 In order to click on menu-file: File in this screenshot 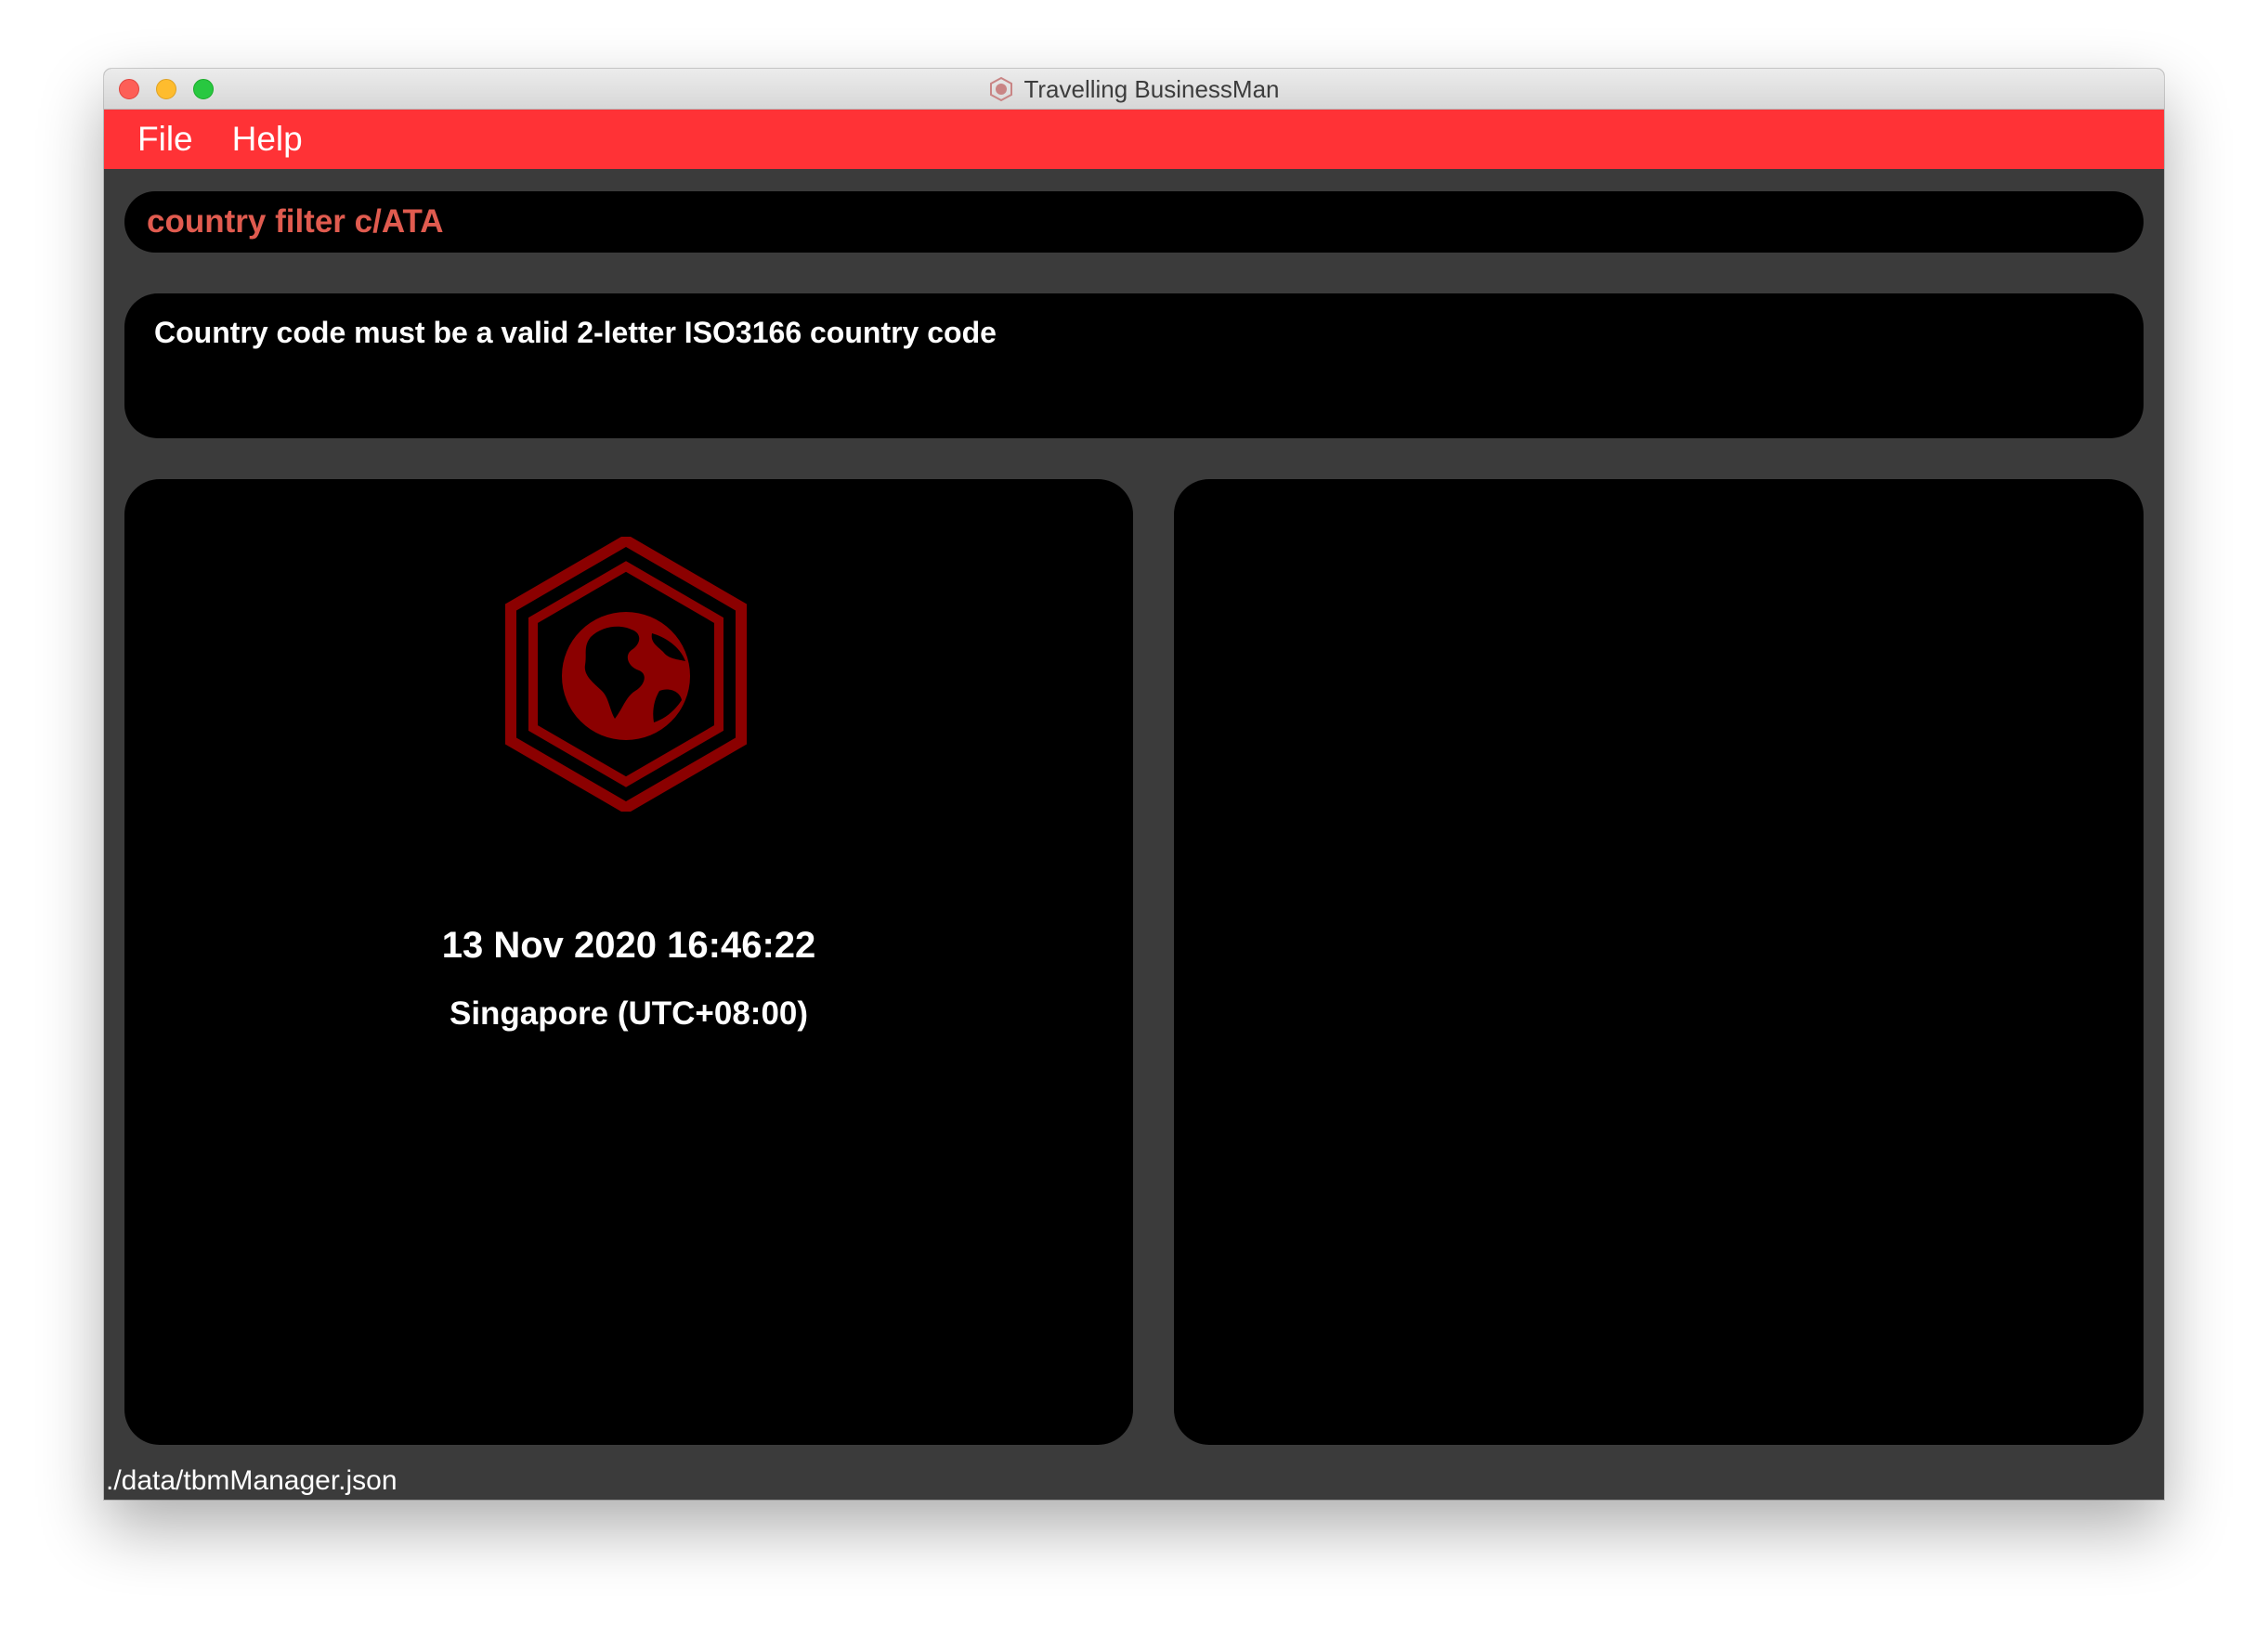, I will do `click(165, 139)`.